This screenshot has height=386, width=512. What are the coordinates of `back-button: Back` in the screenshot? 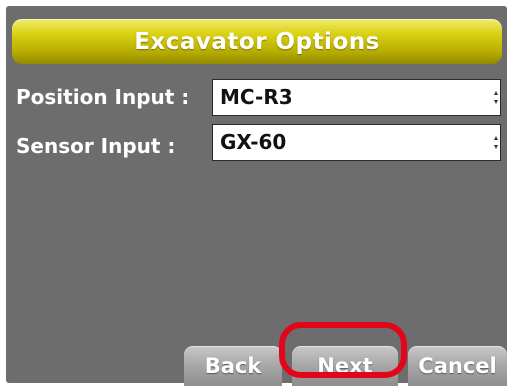 It's located at (233, 366).